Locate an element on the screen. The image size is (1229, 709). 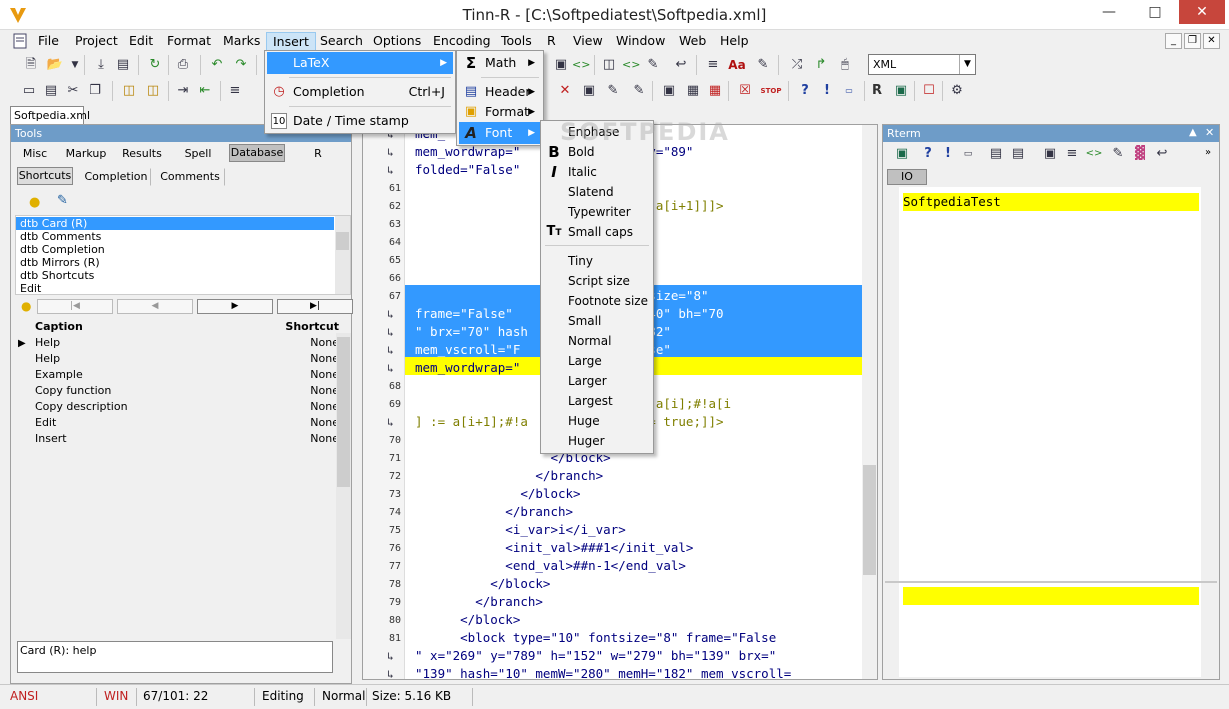
tab-r: R is located at coordinates (318, 154).